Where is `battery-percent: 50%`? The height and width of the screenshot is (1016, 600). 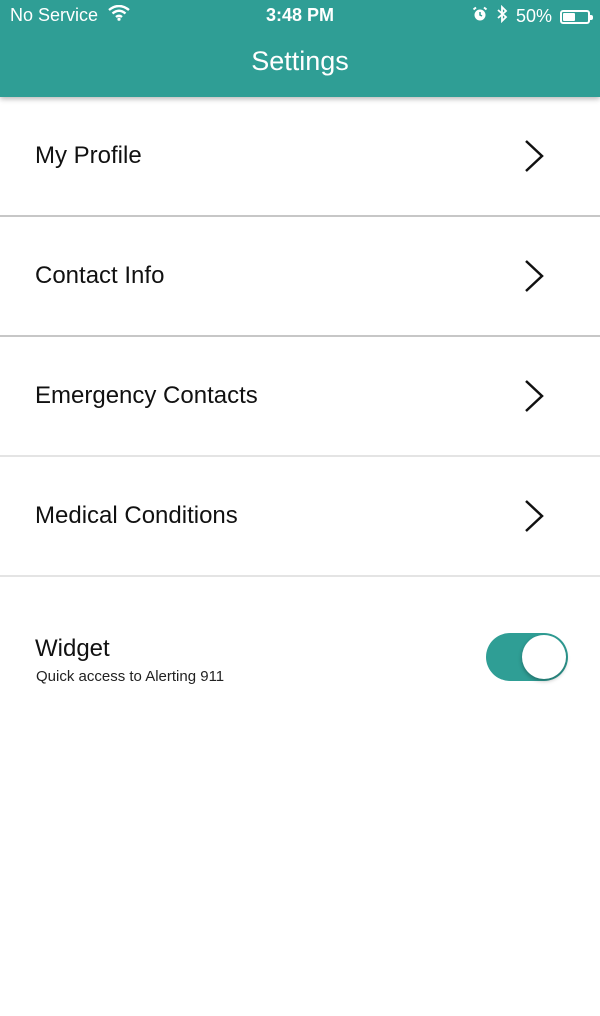 battery-percent: 50% is located at coordinates (533, 16).